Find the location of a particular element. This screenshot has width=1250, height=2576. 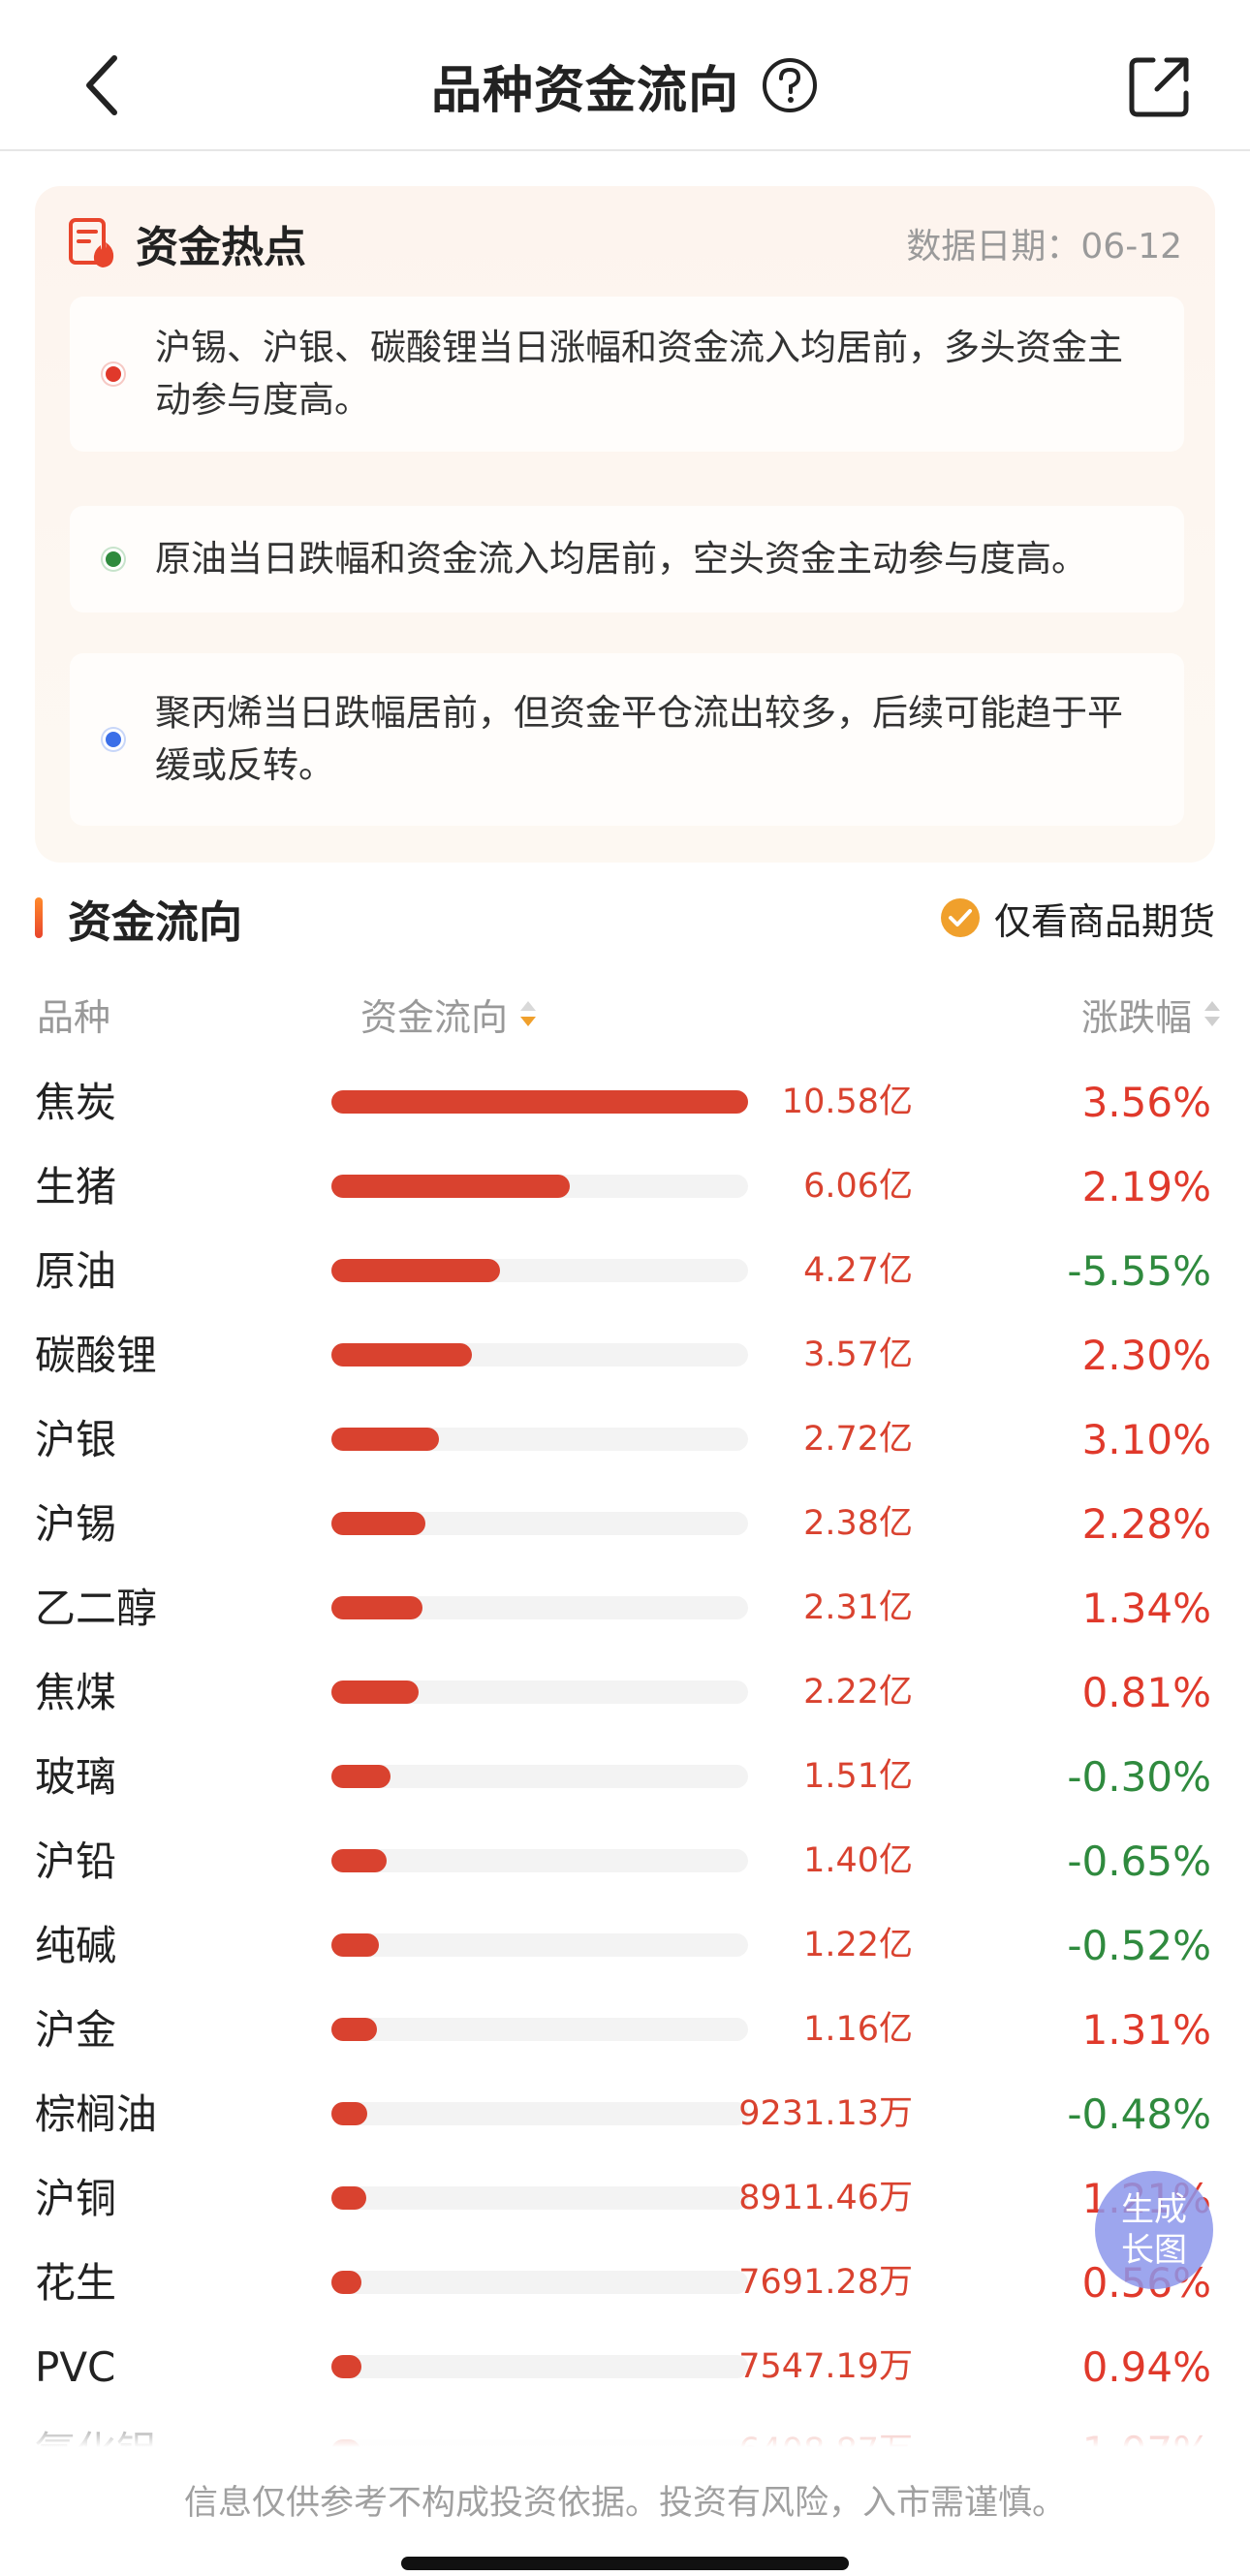

table-row: 棕榈油 9231.13万 -0.48% is located at coordinates (625, 2114).